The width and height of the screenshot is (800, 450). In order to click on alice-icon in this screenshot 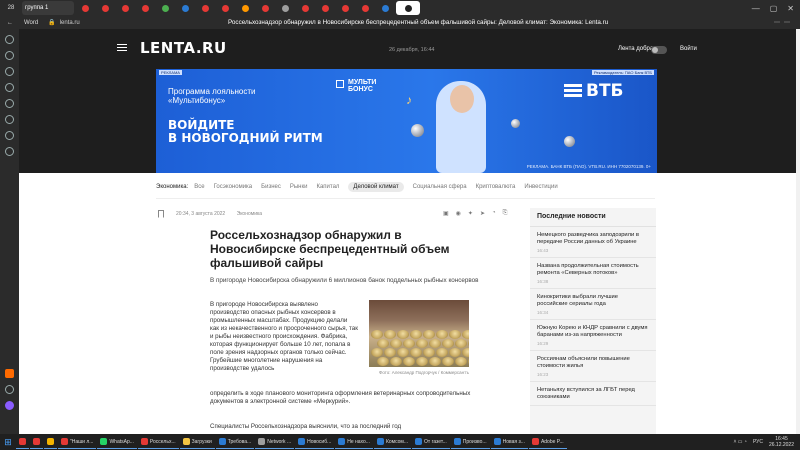, I will do `click(9, 405)`.